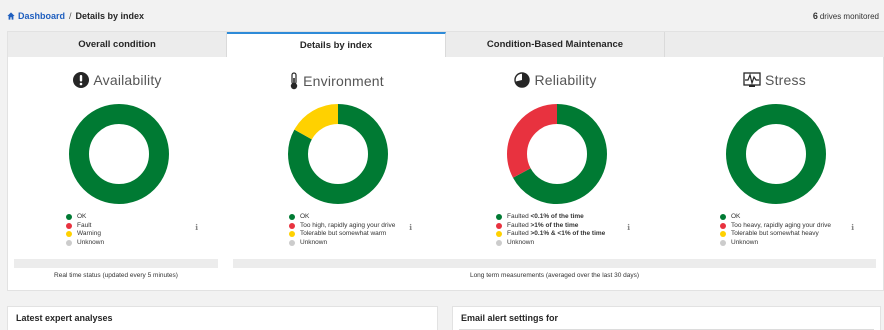 The width and height of the screenshot is (884, 330). I want to click on pie-chart-icon, so click(522, 80).